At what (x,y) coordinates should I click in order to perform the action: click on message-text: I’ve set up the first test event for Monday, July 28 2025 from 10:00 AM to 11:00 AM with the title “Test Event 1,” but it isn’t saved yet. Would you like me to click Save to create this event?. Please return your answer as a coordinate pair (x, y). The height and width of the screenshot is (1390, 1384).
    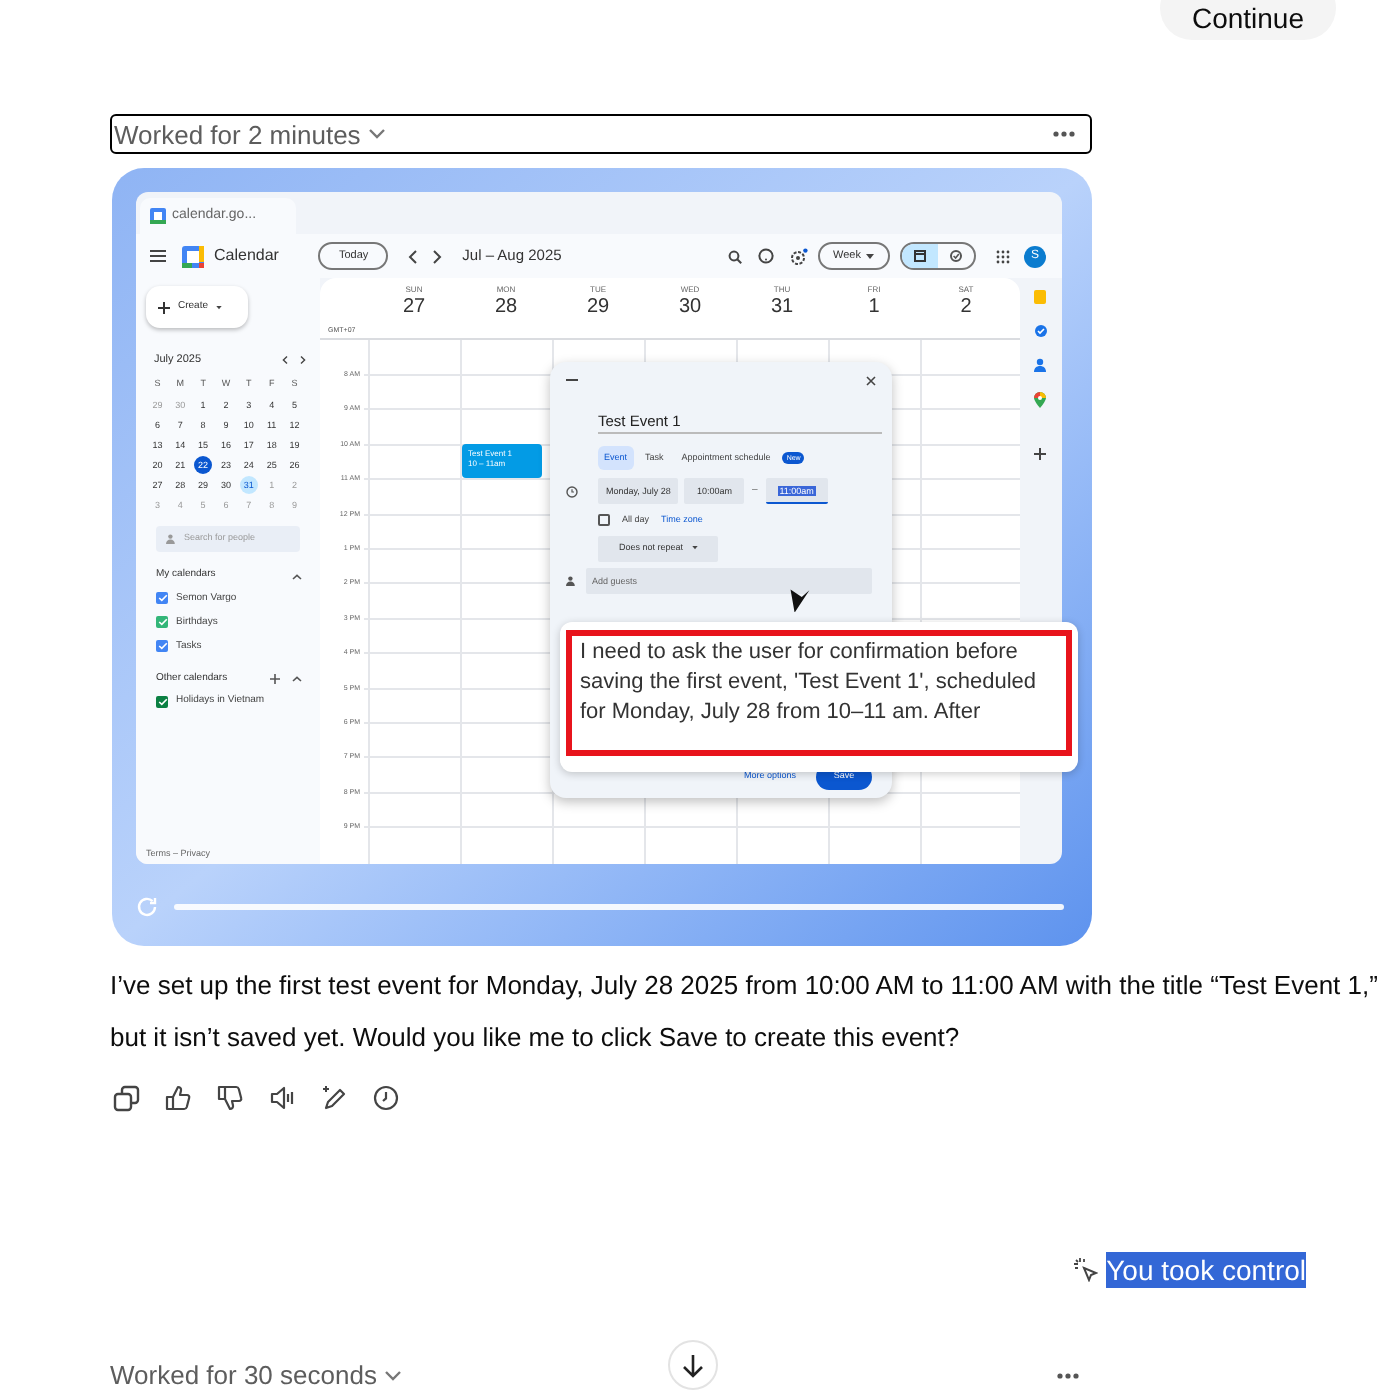
    Looking at the image, I should click on (745, 1012).